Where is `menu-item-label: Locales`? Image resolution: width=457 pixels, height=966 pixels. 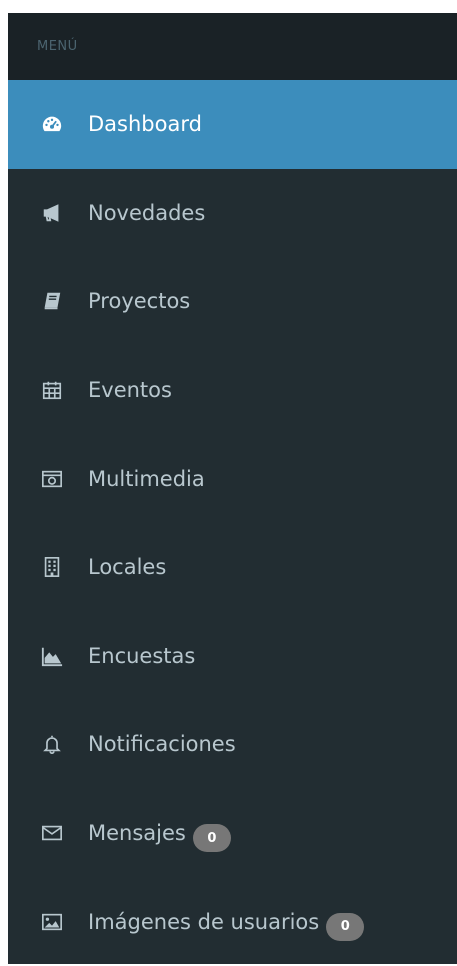
menu-item-label: Locales is located at coordinates (127, 567).